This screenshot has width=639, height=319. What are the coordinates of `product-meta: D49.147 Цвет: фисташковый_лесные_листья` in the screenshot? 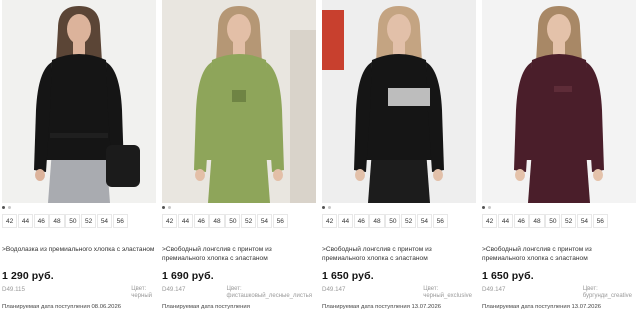 It's located at (239, 293).